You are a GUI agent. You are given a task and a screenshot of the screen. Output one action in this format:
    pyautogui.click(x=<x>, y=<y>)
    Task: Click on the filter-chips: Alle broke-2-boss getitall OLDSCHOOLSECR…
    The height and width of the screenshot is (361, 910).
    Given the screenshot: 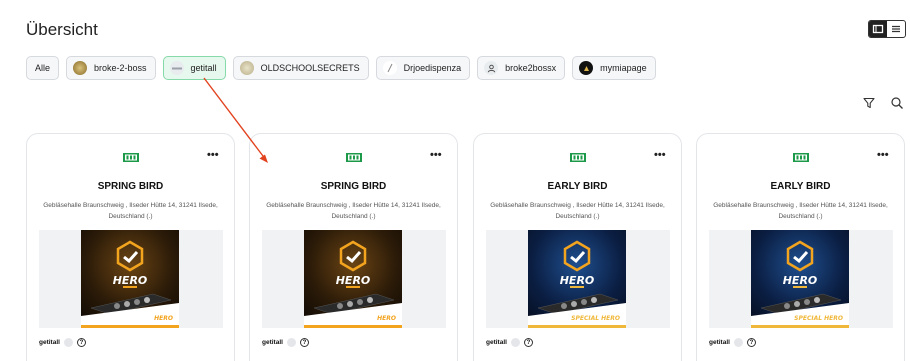 What is the action you would take?
    pyautogui.click(x=341, y=68)
    